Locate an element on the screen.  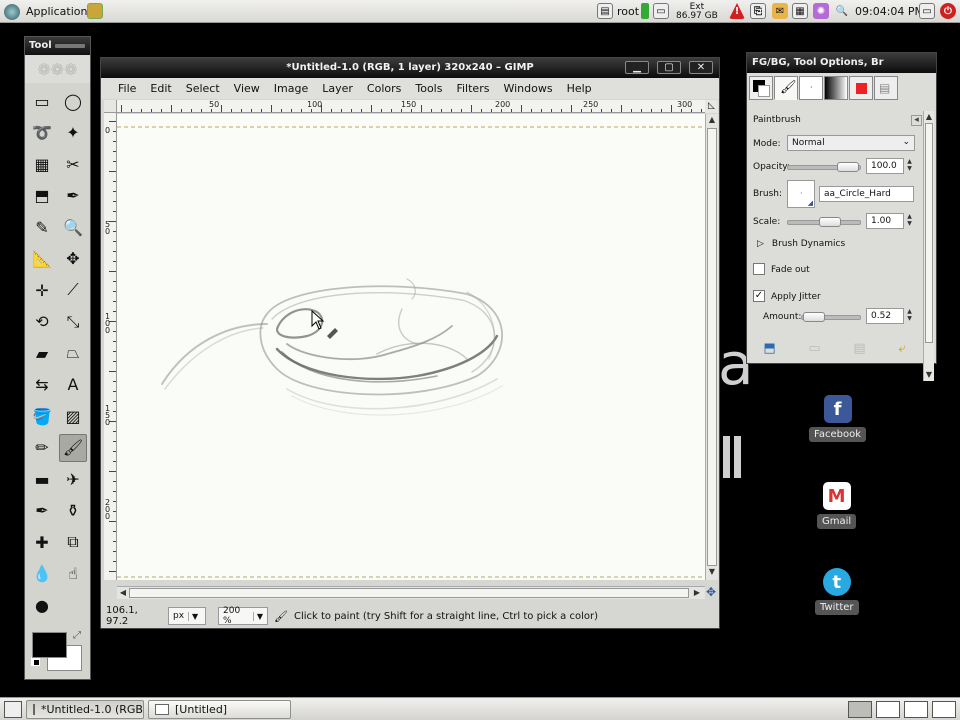
unit-select: px ▼ is located at coordinates (187, 616).